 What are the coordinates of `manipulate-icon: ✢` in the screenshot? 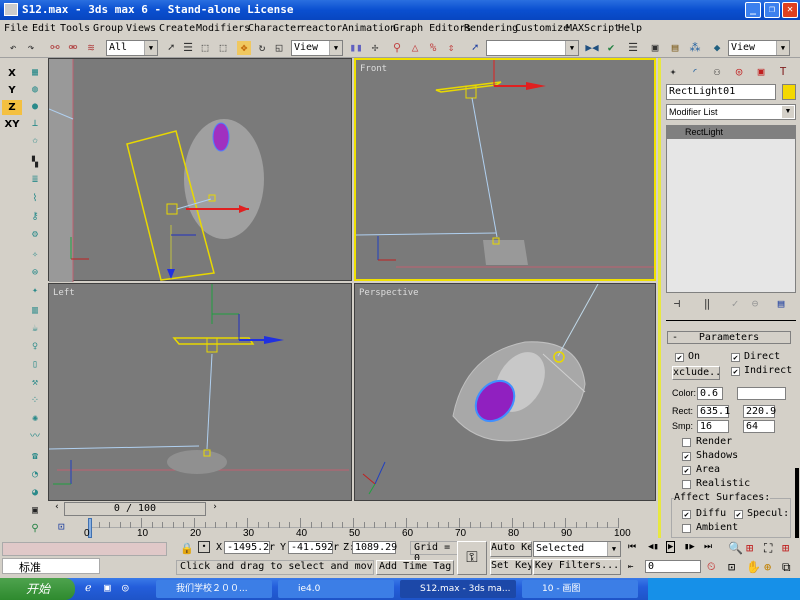 It's located at (375, 48).